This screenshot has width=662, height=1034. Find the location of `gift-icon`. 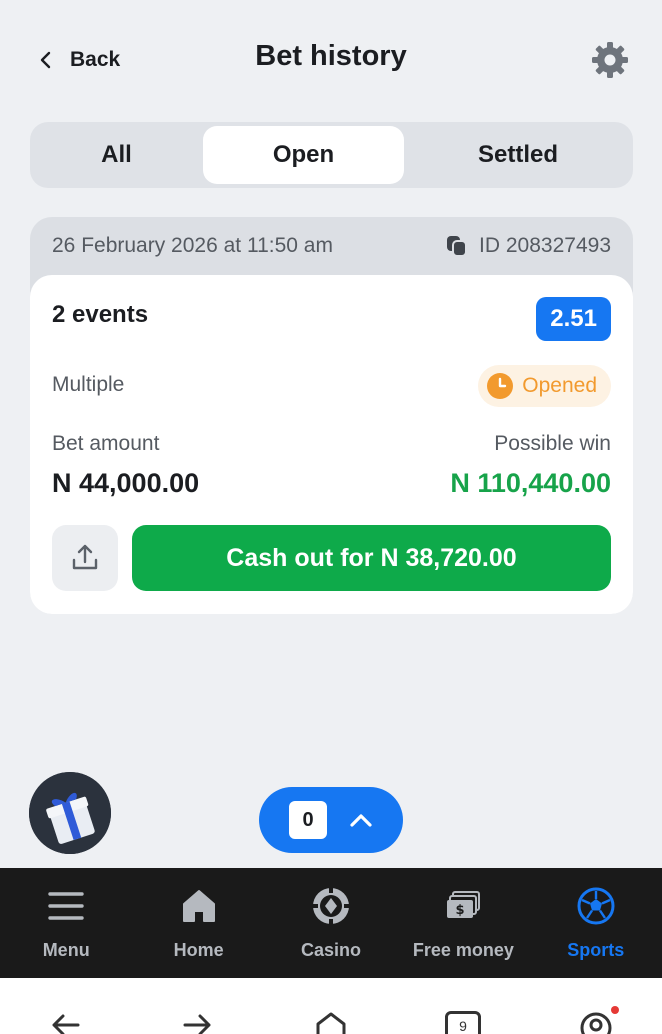

gift-icon is located at coordinates (70, 813).